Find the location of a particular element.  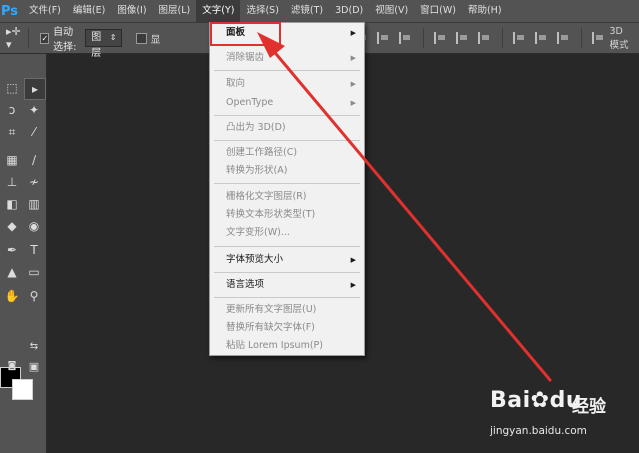

watermark-brand: Bai✿du is located at coordinates (536, 400).